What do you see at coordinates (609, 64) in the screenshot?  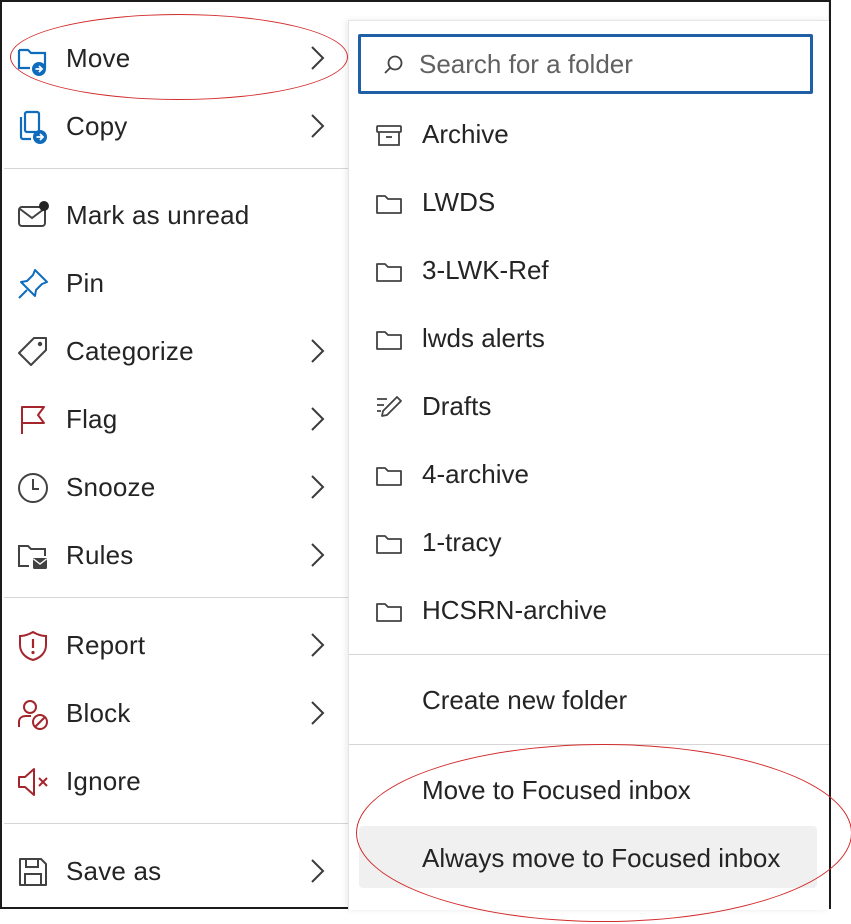 I see `folder-search-input` at bounding box center [609, 64].